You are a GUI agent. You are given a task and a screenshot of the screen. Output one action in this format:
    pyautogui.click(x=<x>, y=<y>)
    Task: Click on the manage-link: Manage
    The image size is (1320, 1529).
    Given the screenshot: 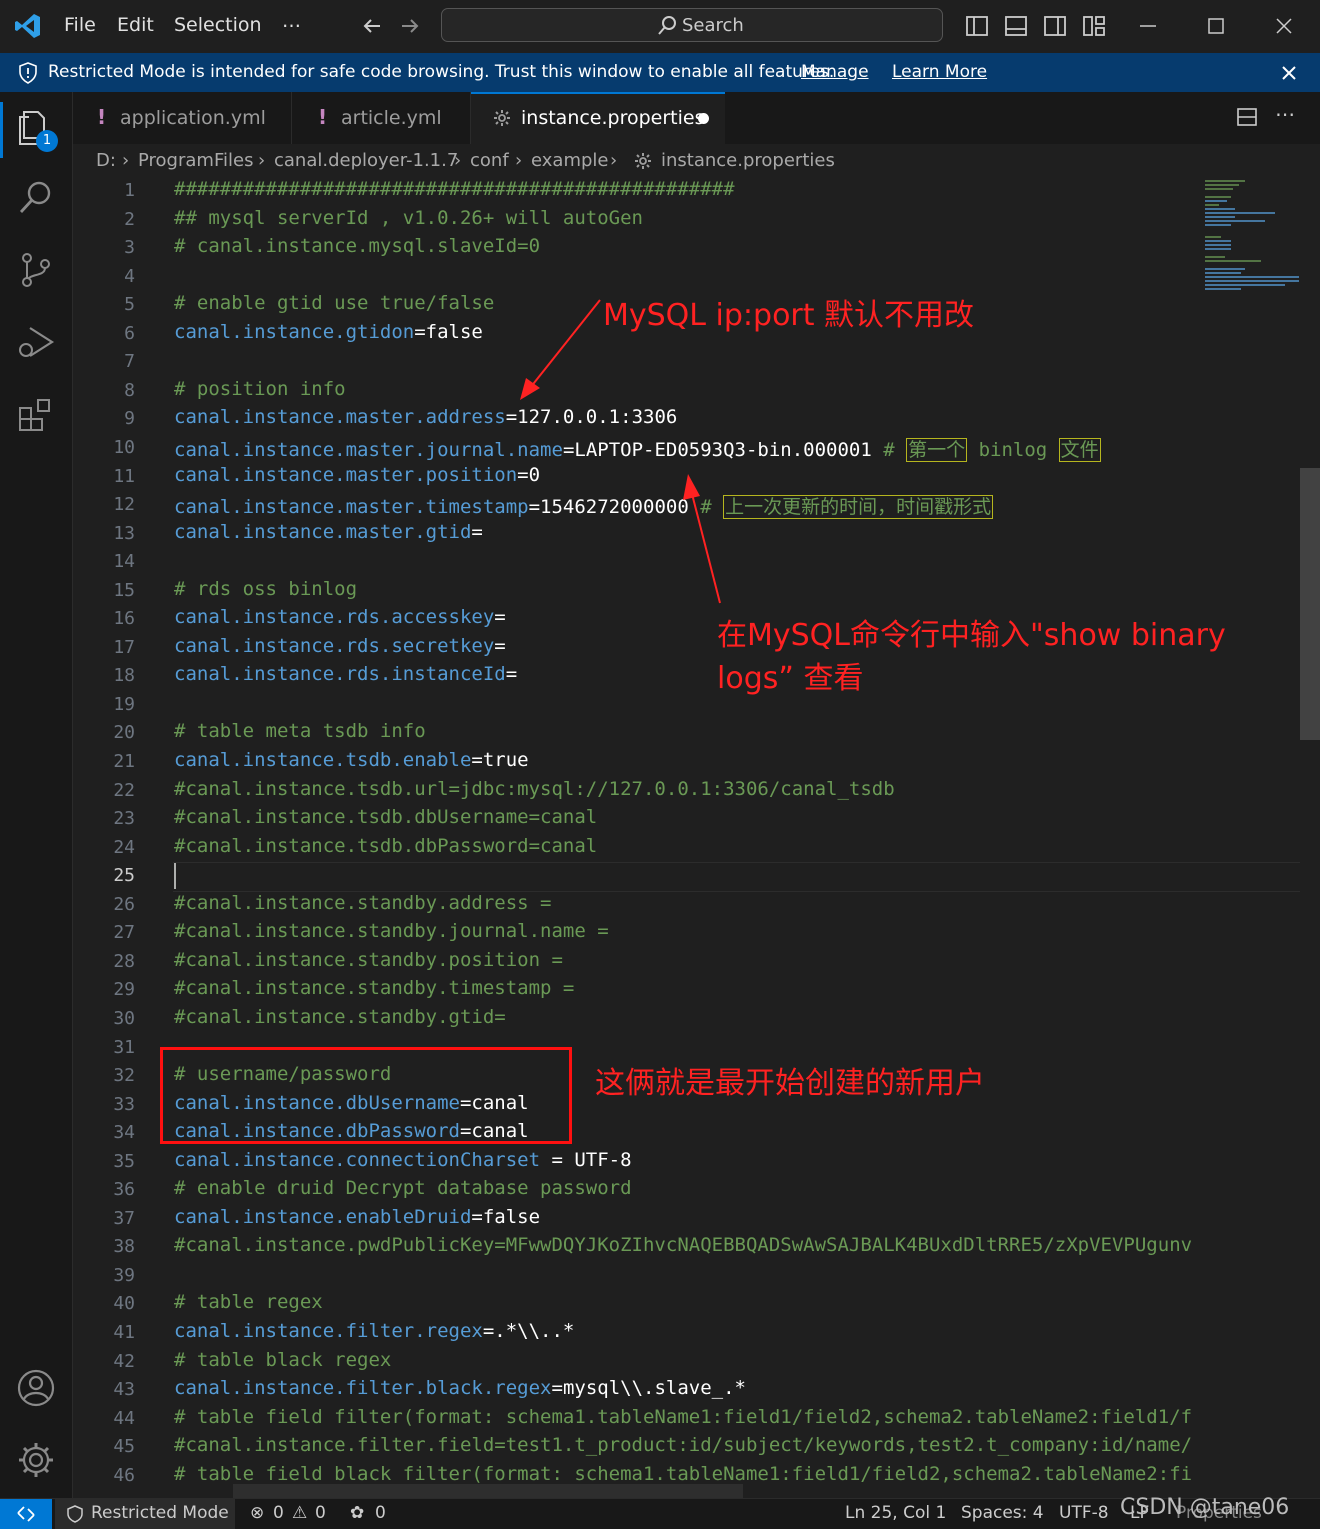 What is the action you would take?
    pyautogui.click(x=835, y=72)
    